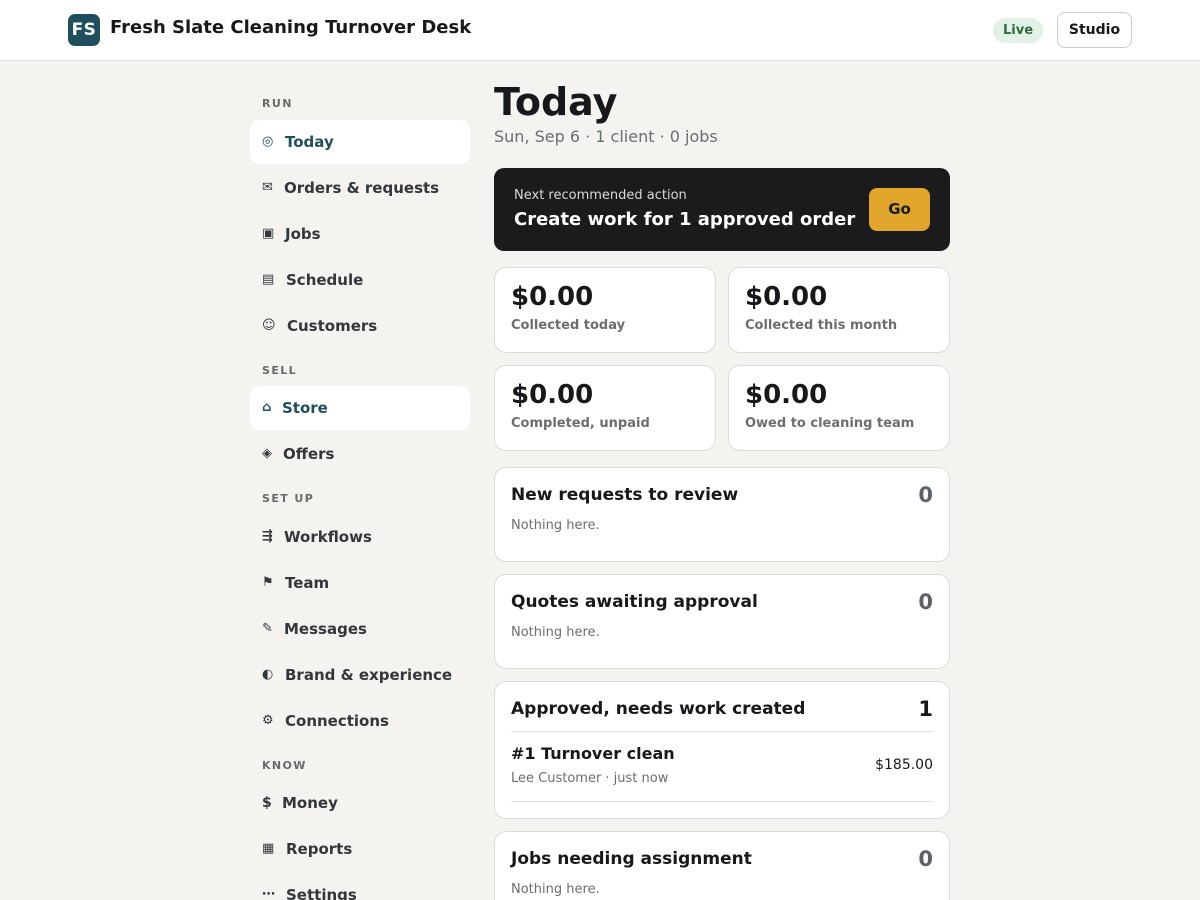  Describe the element at coordinates (325, 280) in the screenshot. I see `sidebar-item-label: Schedule` at that location.